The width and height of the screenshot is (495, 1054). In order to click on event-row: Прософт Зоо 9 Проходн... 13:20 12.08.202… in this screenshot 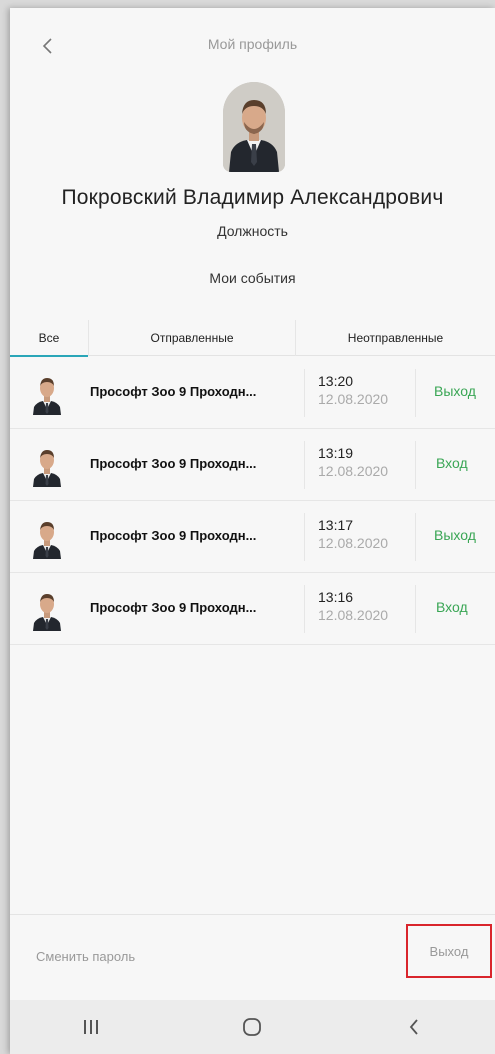, I will do `click(252, 393)`.